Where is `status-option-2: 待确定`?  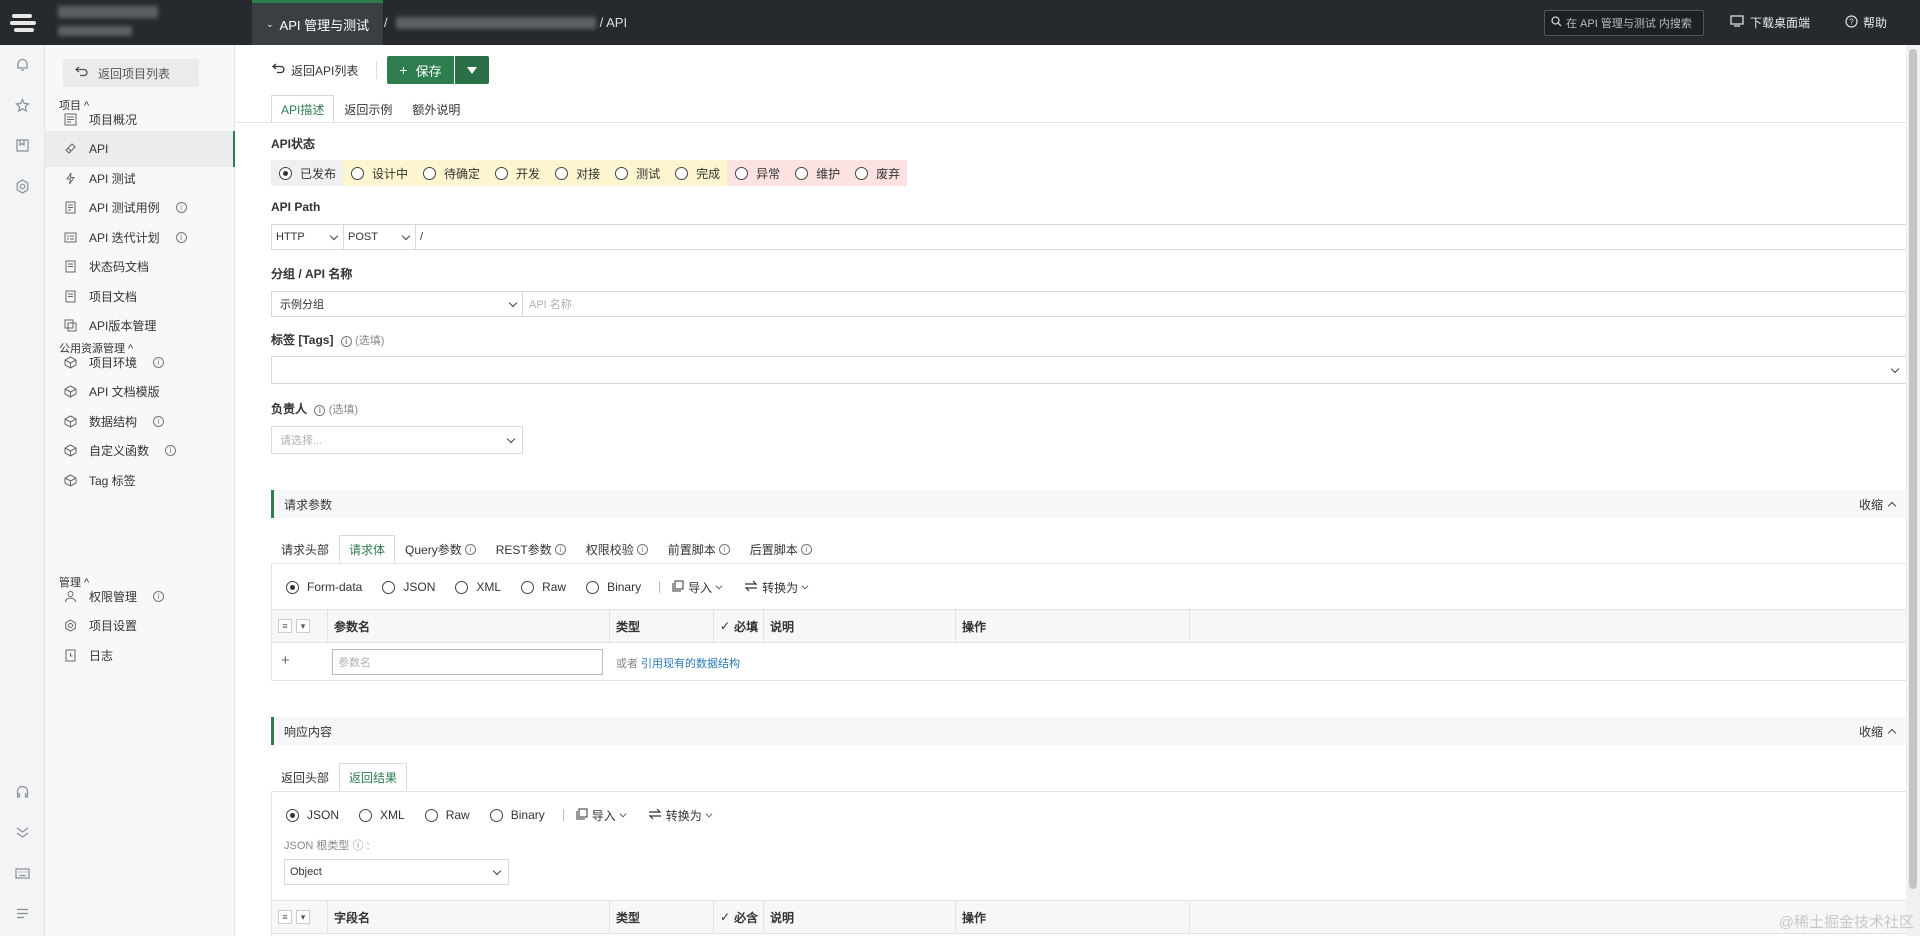 status-option-2: 待确定 is located at coordinates (451, 173).